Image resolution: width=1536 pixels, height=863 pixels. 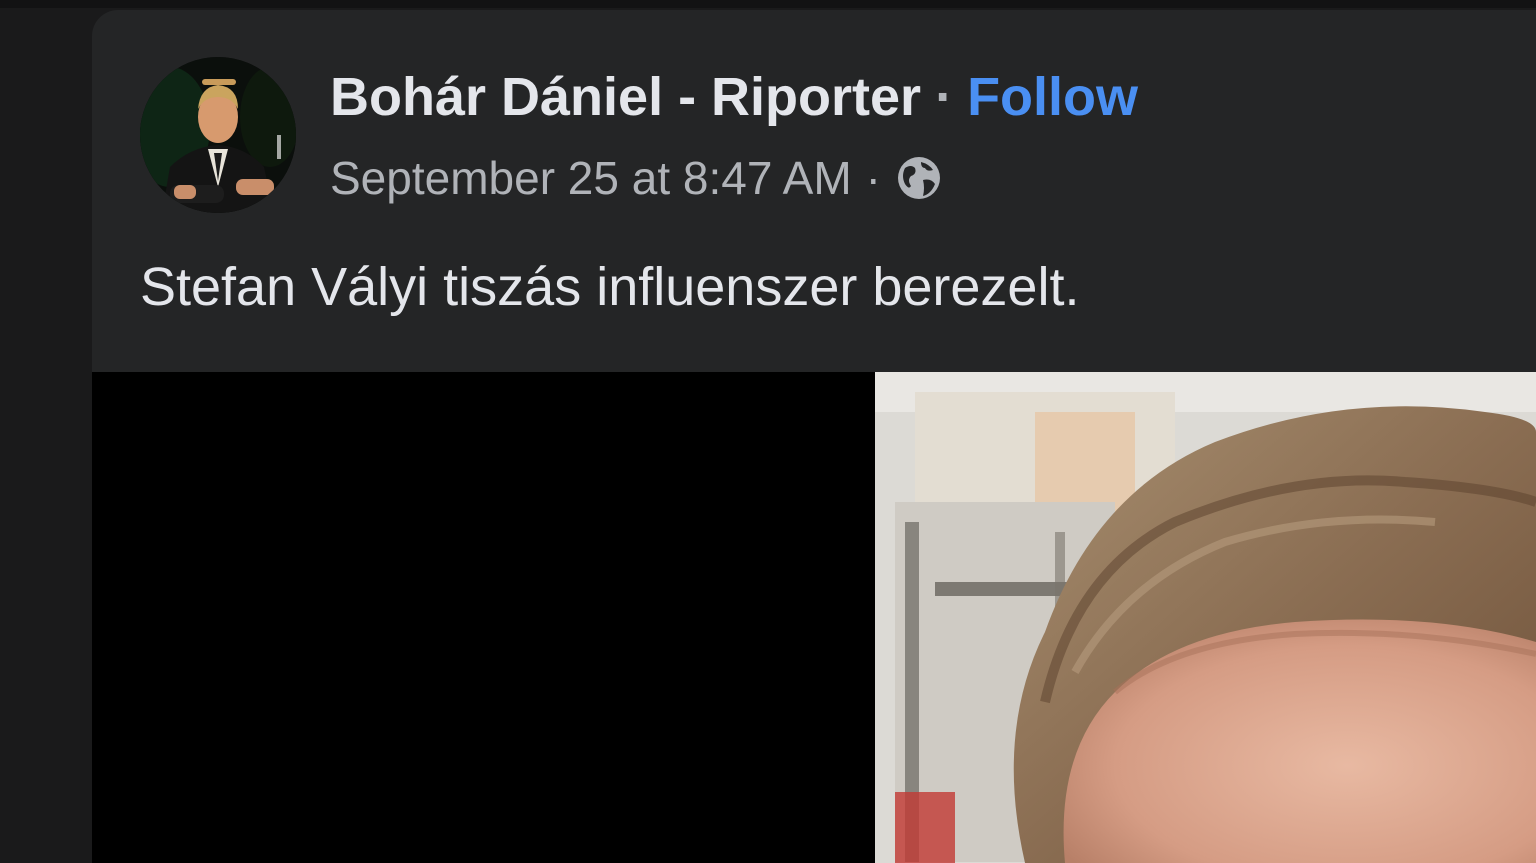 I want to click on globe-icon, so click(x=919, y=178).